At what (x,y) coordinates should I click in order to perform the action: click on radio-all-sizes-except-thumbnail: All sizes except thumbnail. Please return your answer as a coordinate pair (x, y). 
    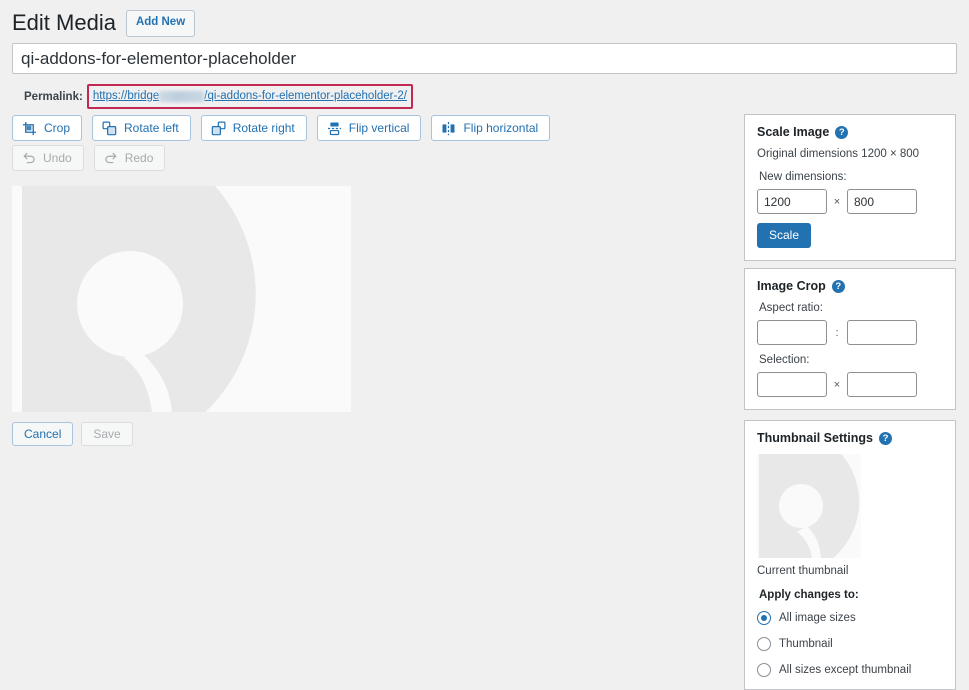
    Looking at the image, I should click on (850, 670).